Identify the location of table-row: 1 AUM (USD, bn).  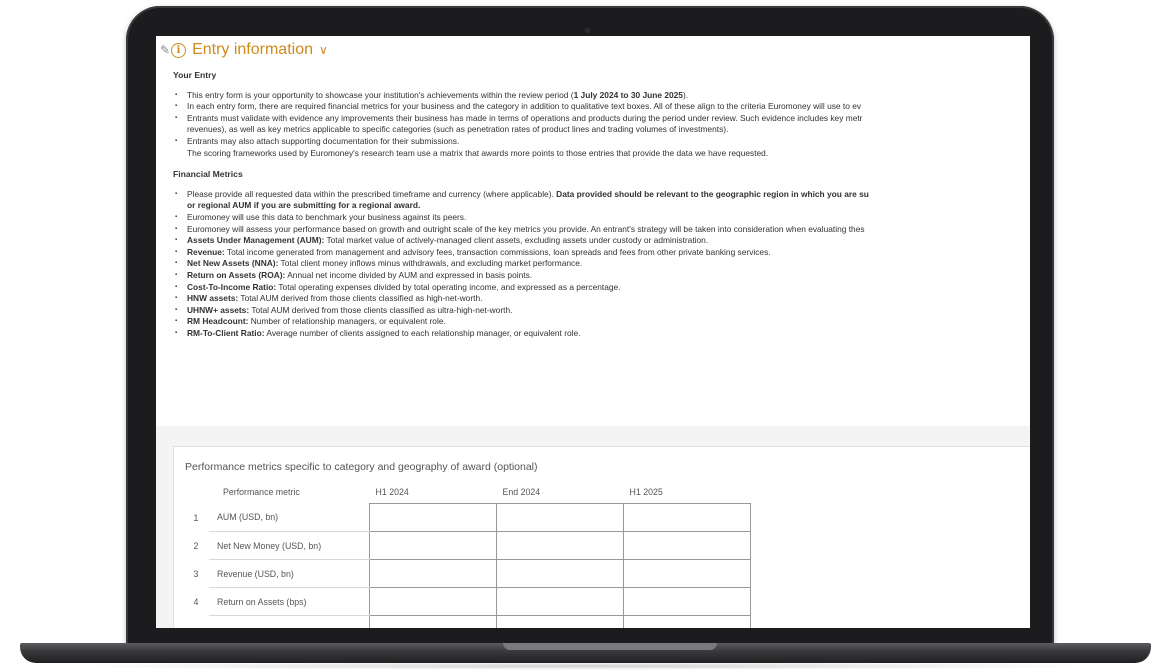
(469, 517).